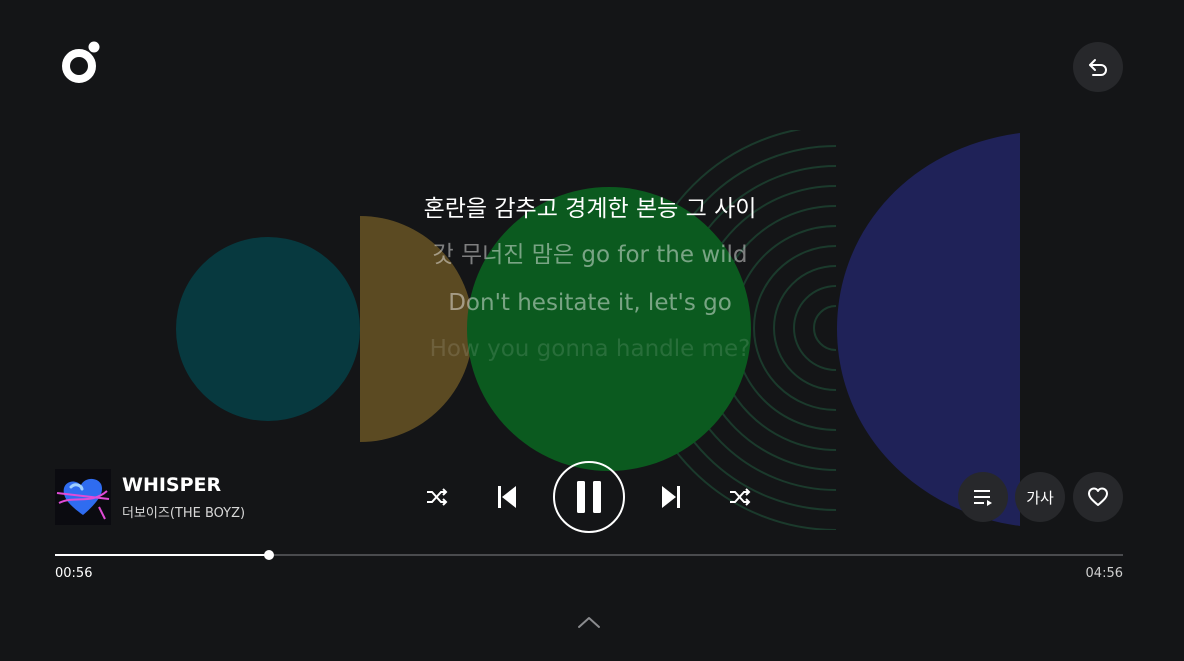 Image resolution: width=1184 pixels, height=661 pixels. I want to click on skip-next-icon, so click(671, 497).